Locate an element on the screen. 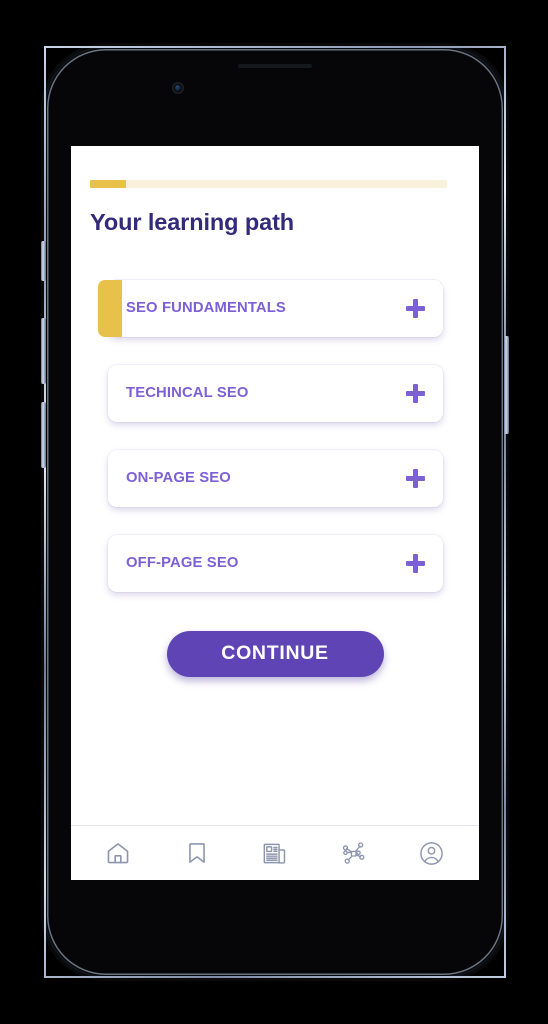 This screenshot has width=548, height=1024. power-button is located at coordinates (506, 385).